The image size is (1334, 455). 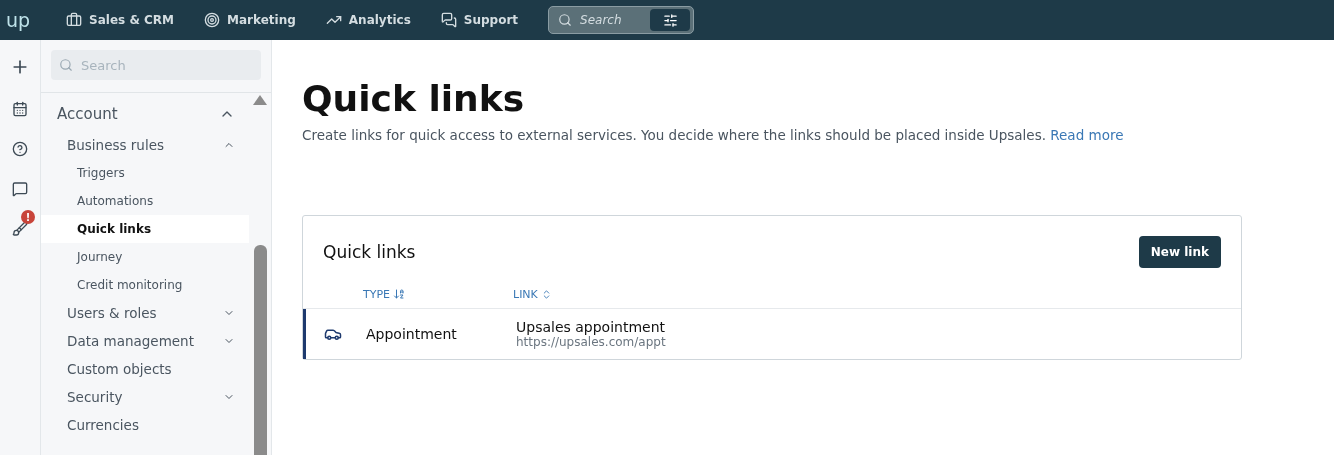 I want to click on link-url: https://upsales.com/appt, so click(x=591, y=342).